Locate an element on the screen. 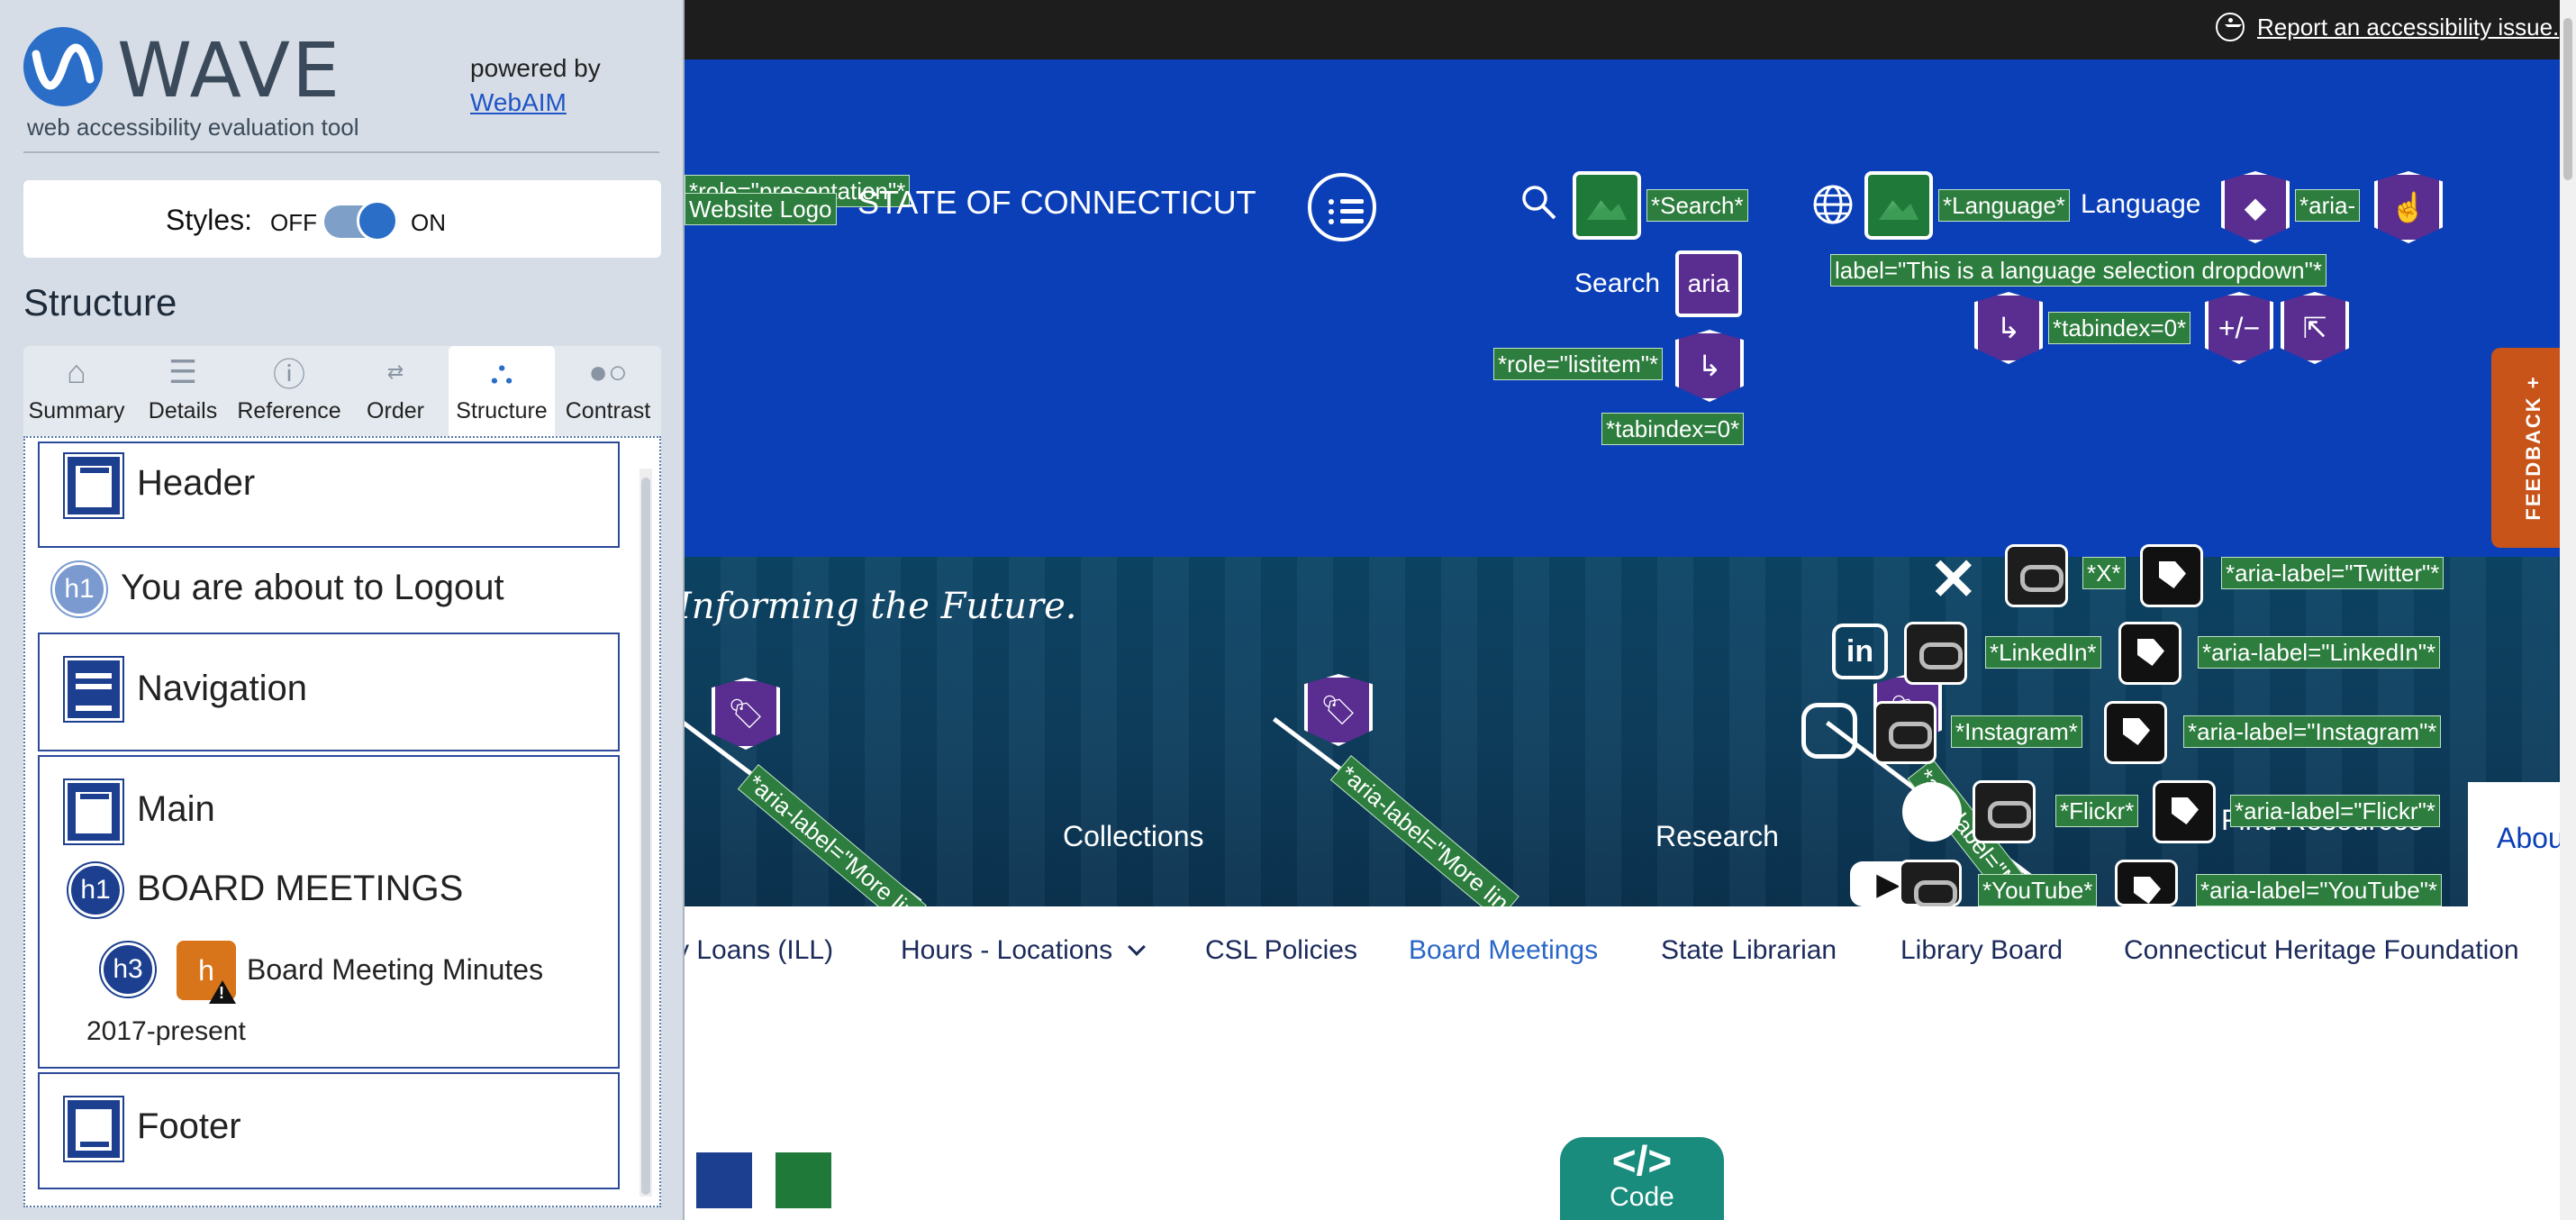 Image resolution: width=2576 pixels, height=1220 pixels. panel-scrollbar-thumb is located at coordinates (645, 836).